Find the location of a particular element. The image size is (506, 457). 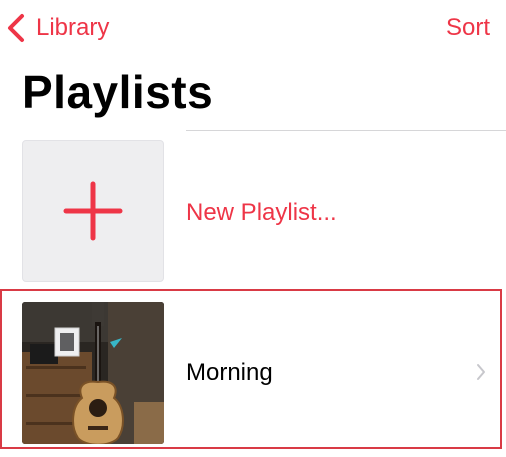

guitar-photo is located at coordinates (93, 373).